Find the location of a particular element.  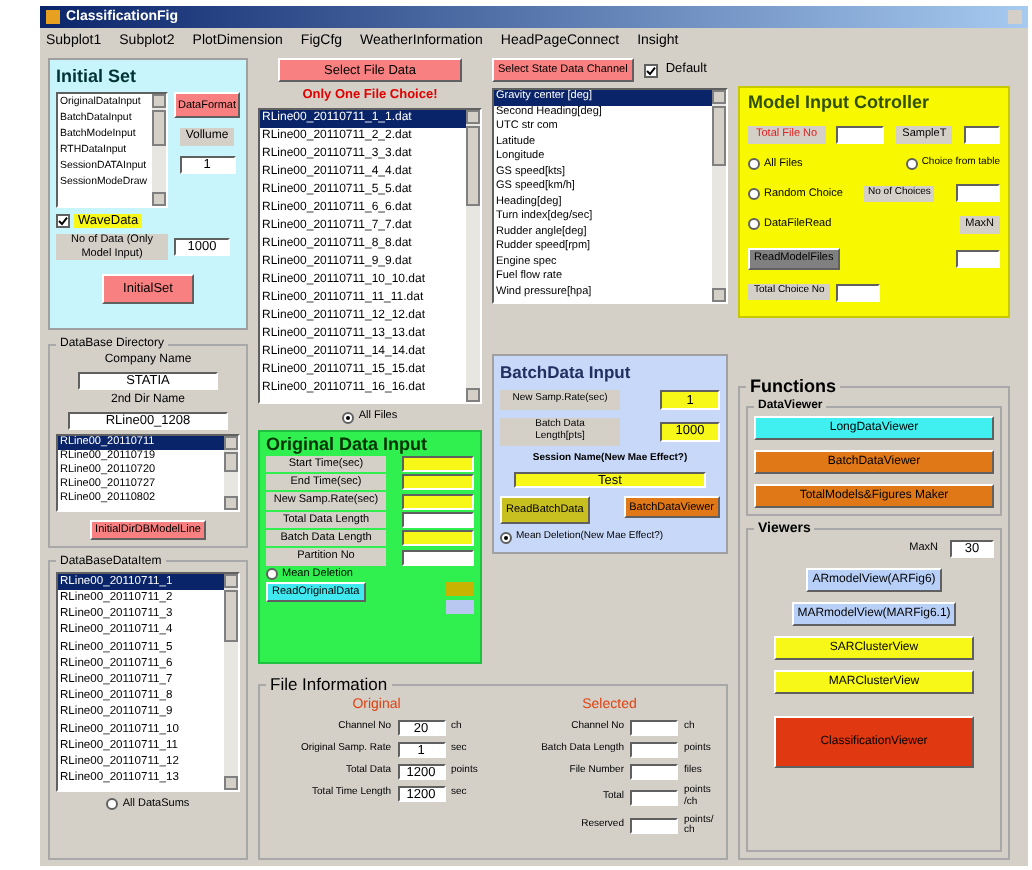

total-choice-field is located at coordinates (858, 292).